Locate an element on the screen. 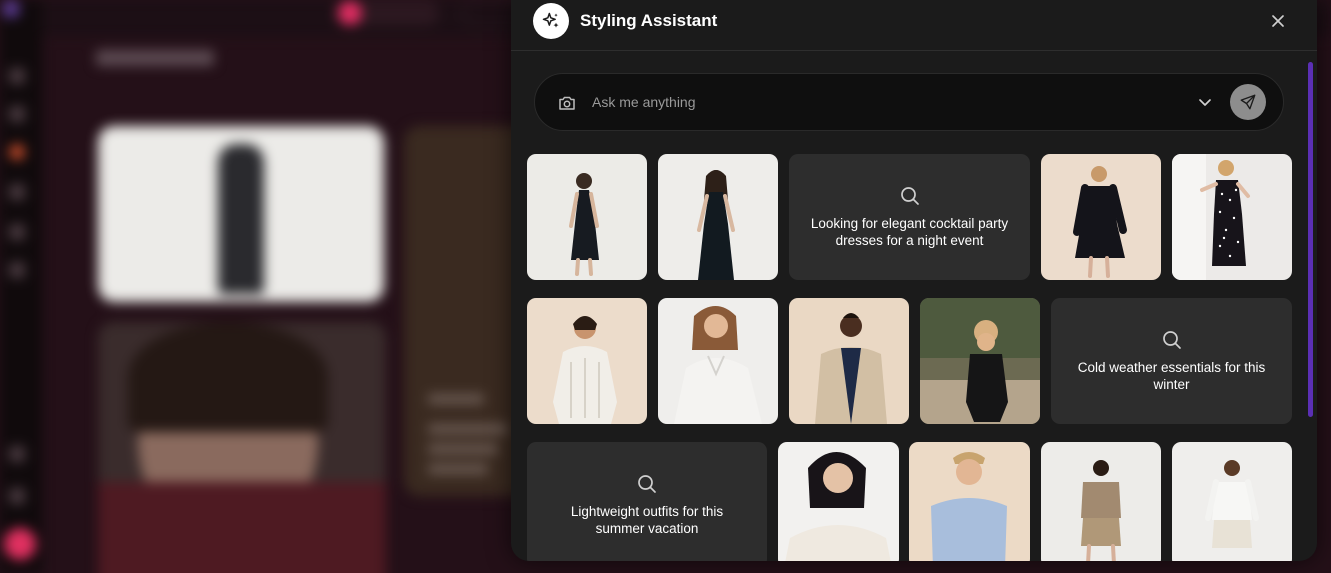  panel-title: Styling Assistant is located at coordinates (649, 20).